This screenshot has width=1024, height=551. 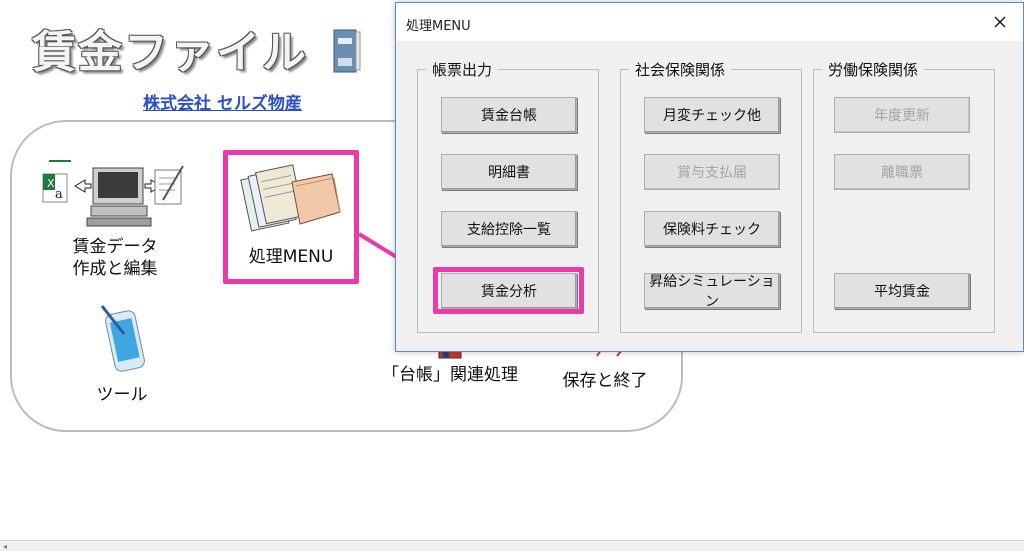 What do you see at coordinates (509, 172) in the screenshot?
I see `pay-slip-button: 明細書` at bounding box center [509, 172].